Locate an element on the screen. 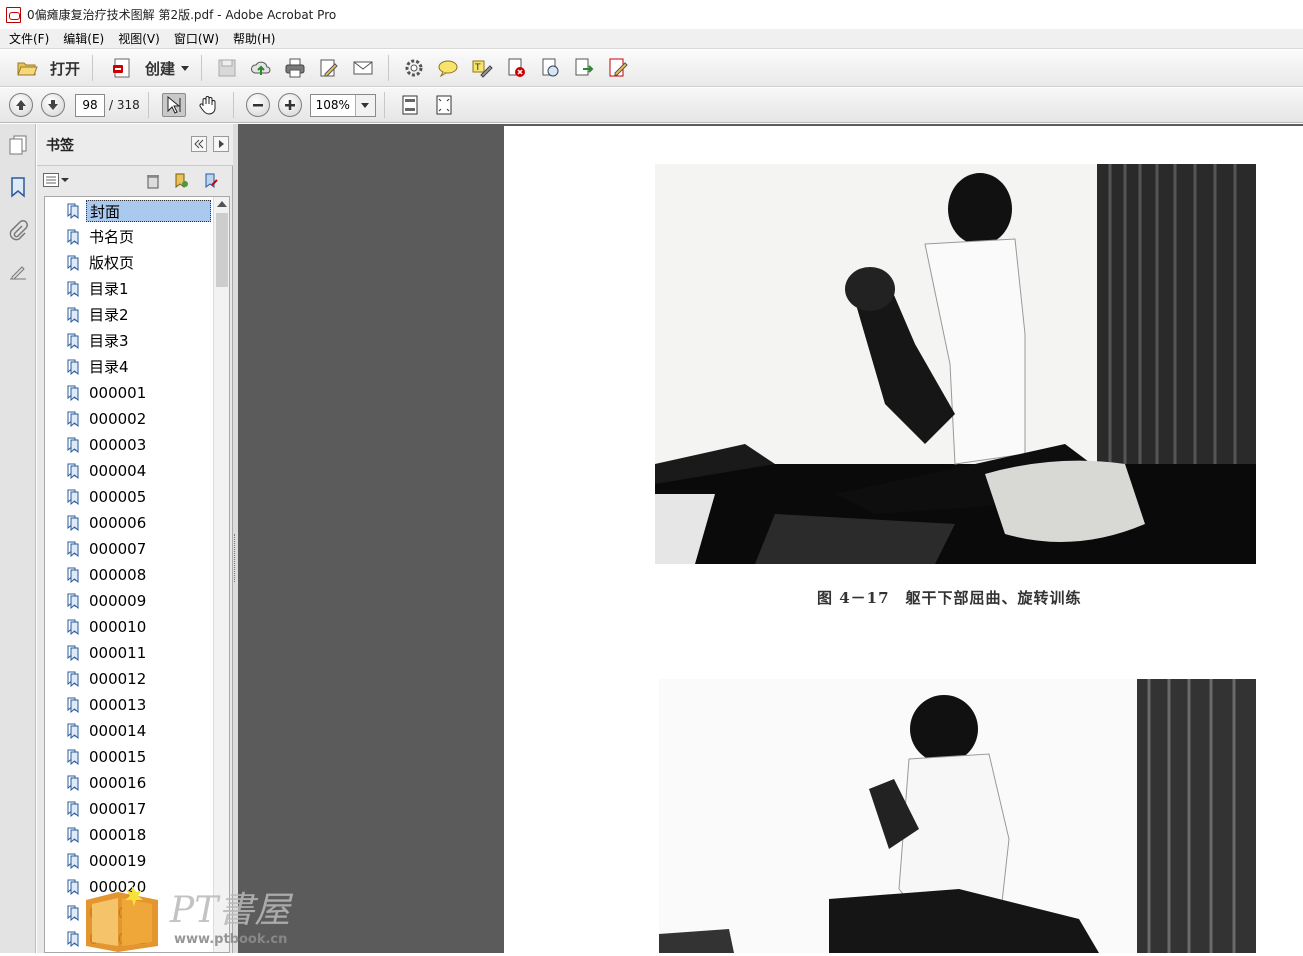 This screenshot has height=956, width=1303. bookmark-item: 000013 is located at coordinates (97, 705).